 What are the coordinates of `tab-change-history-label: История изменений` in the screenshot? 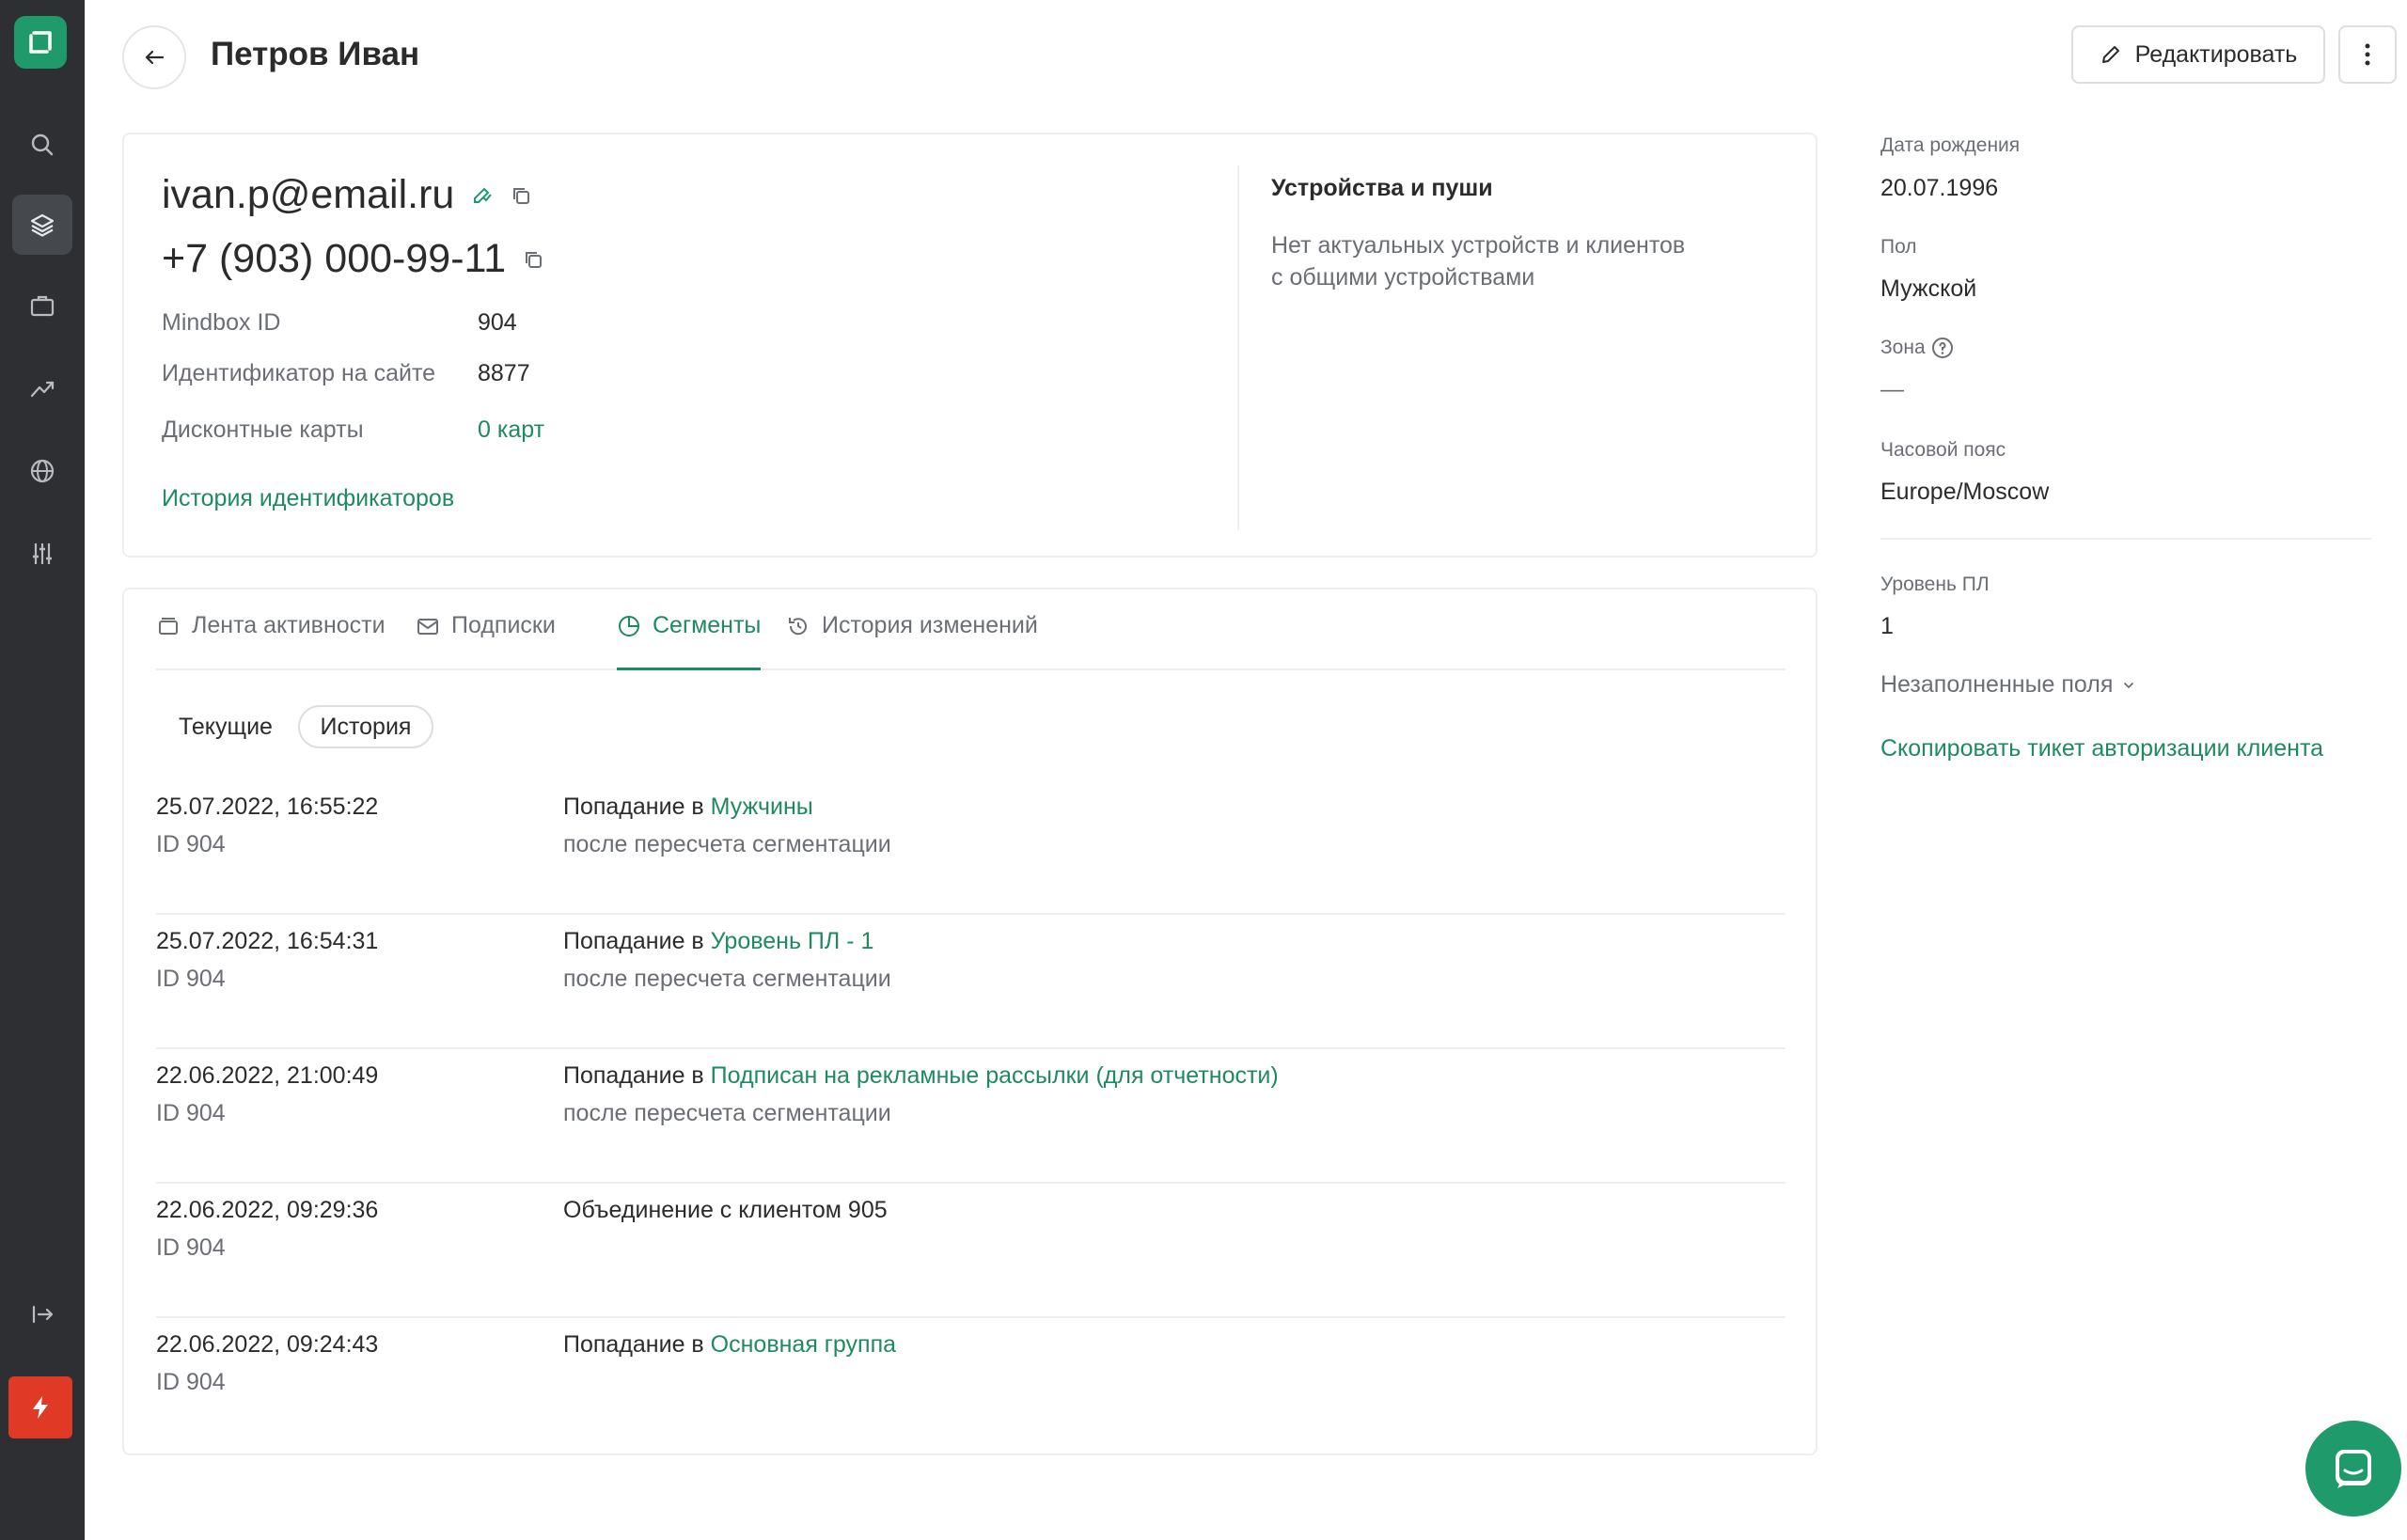 It's located at (930, 625).